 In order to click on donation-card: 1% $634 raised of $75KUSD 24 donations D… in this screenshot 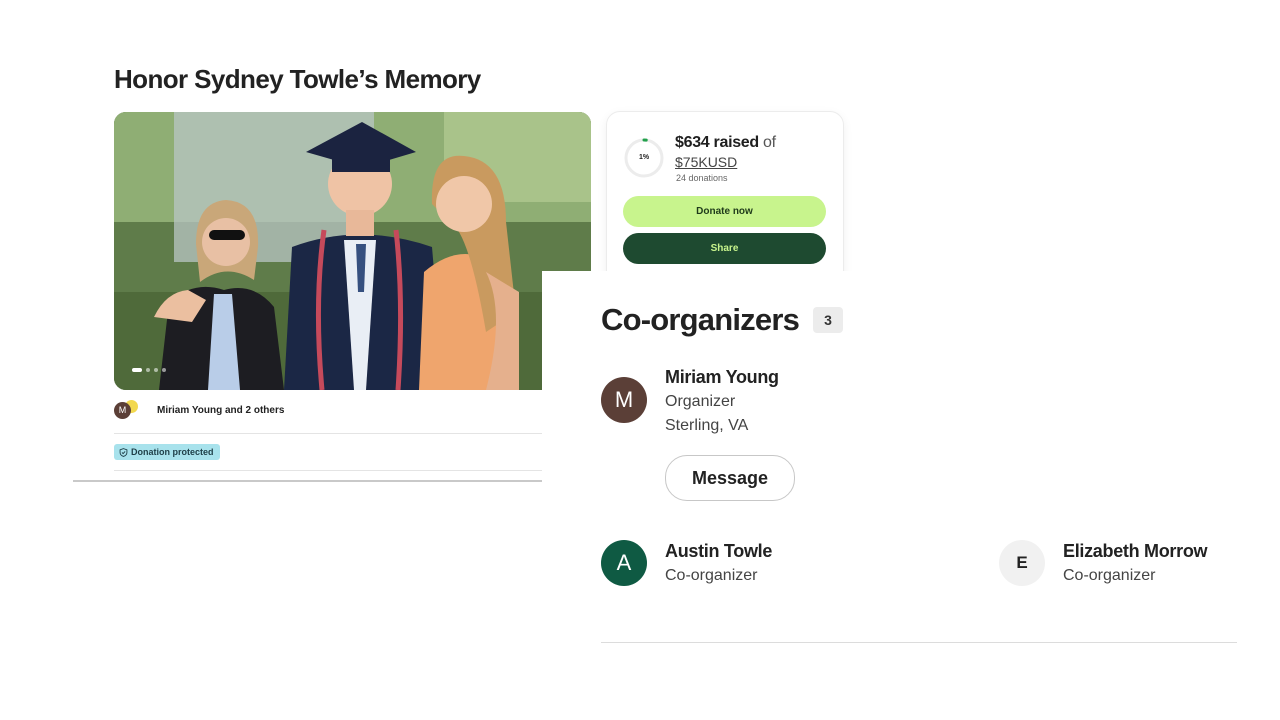, I will do `click(725, 199)`.